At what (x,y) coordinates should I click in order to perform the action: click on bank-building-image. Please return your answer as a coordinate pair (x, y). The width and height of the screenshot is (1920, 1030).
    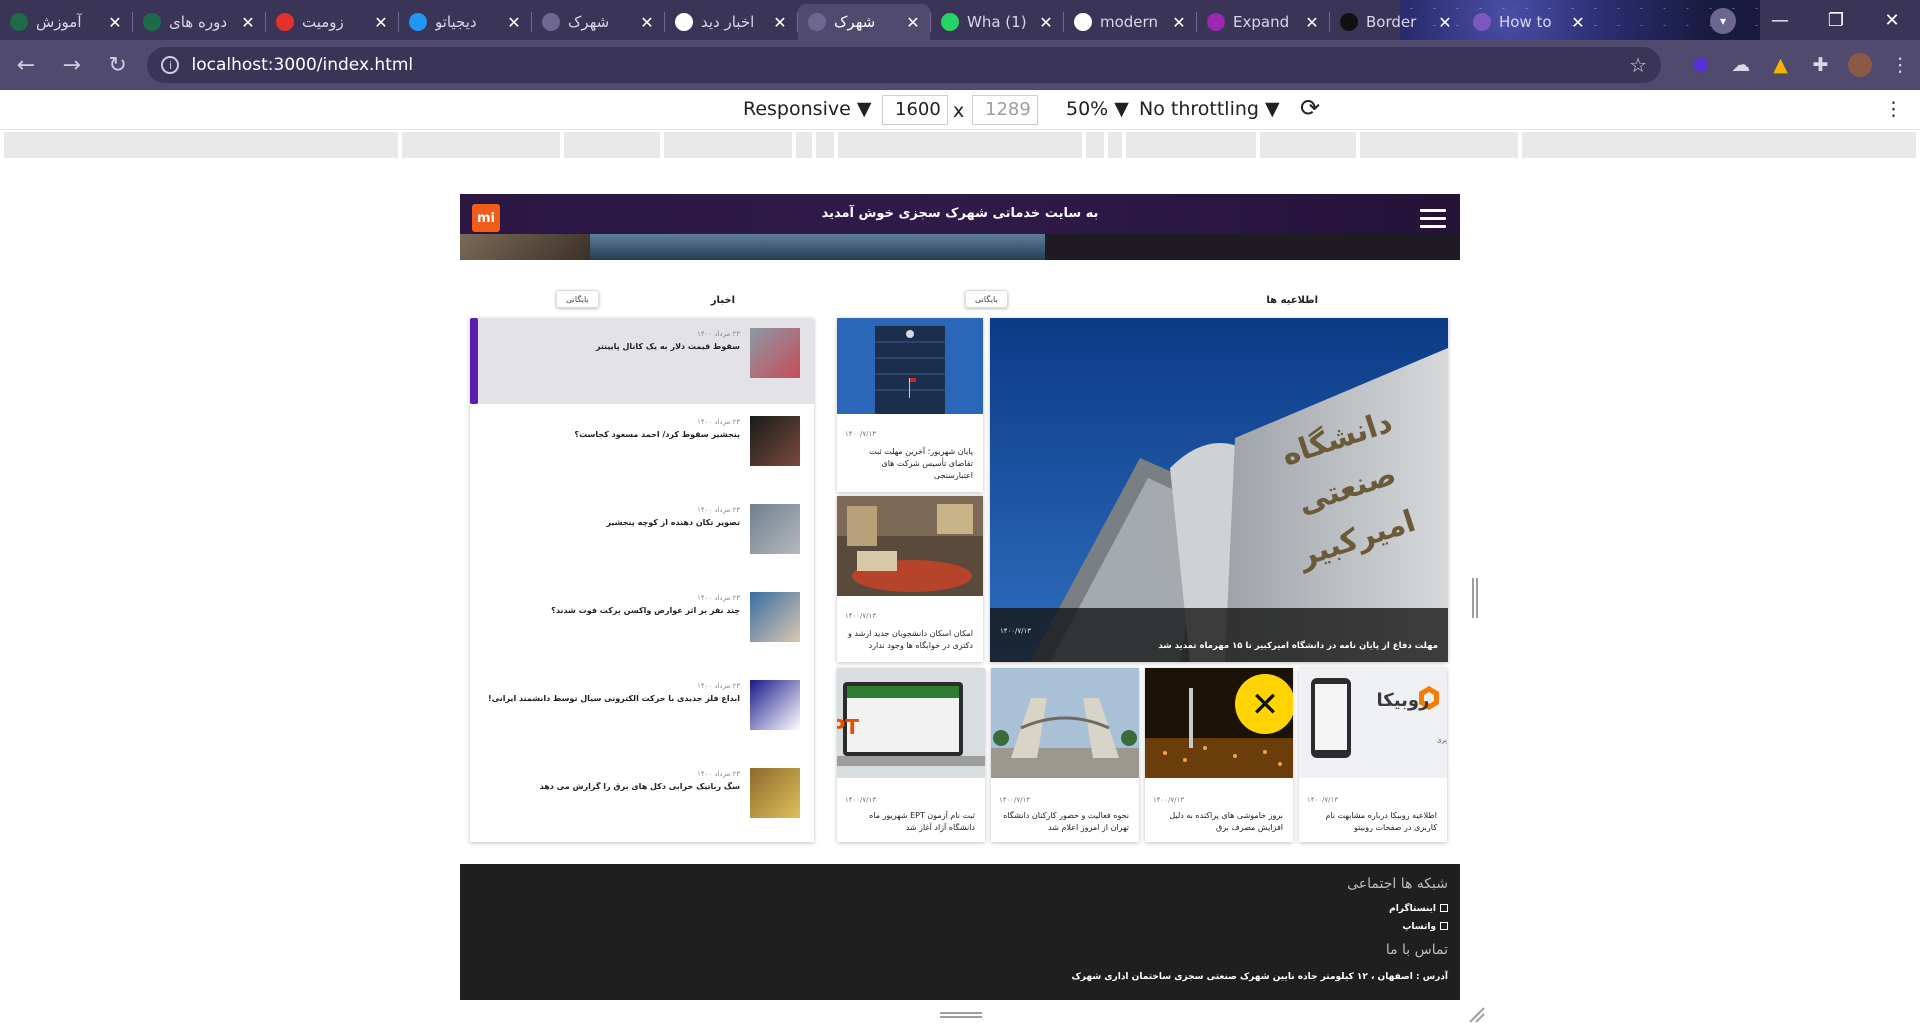
    Looking at the image, I should click on (910, 366).